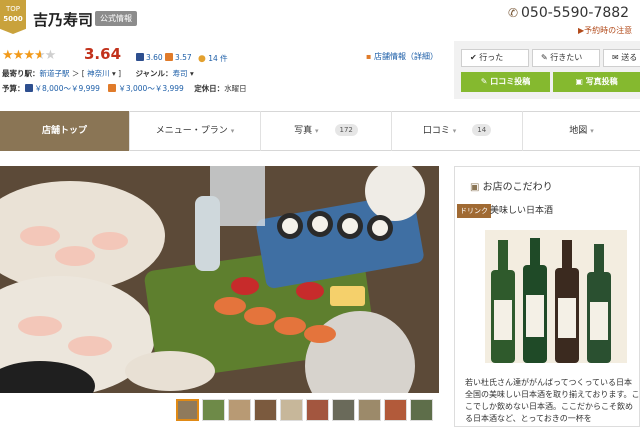  What do you see at coordinates (621, 58) in the screenshot?
I see `send-button: ✉ 送る` at bounding box center [621, 58].